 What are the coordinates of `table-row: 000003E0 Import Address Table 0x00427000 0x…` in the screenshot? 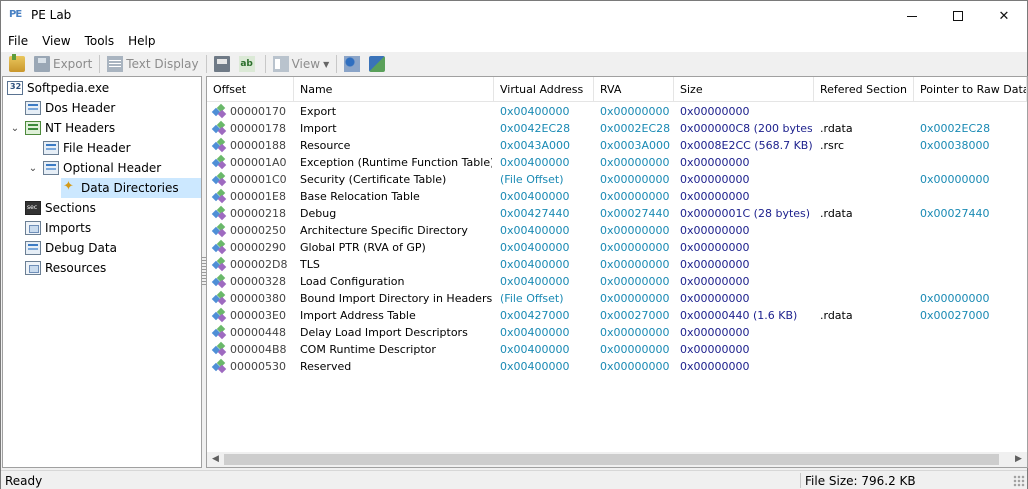 It's located at (617, 315).